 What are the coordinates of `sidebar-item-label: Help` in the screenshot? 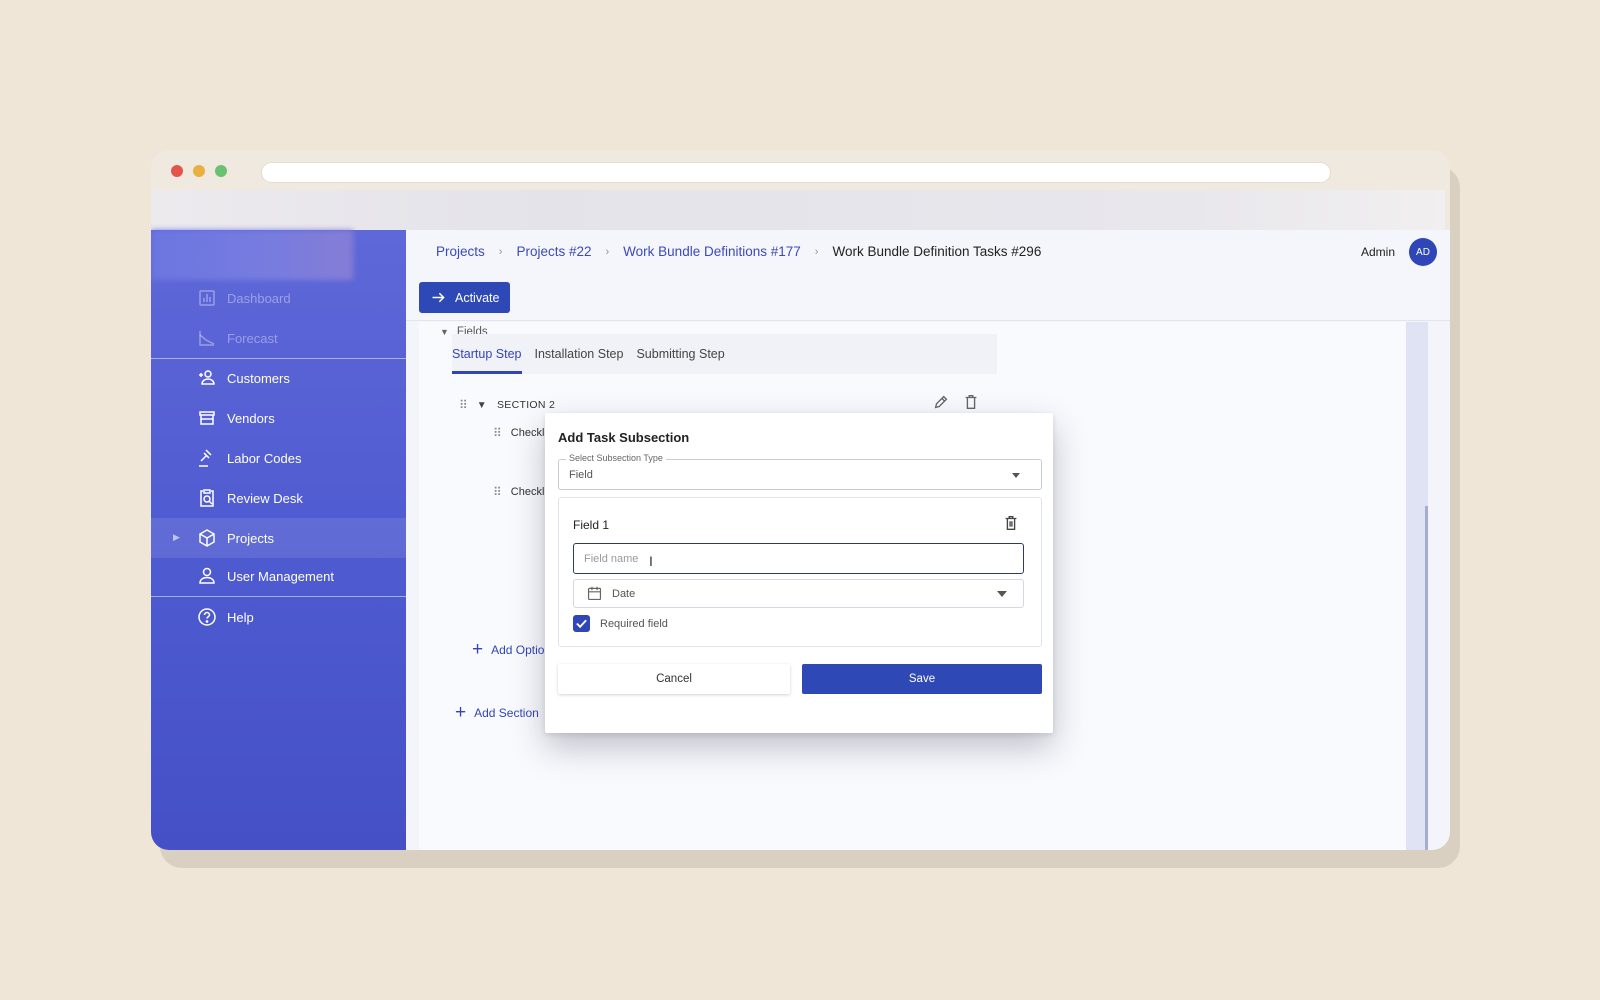 It's located at (240, 617).